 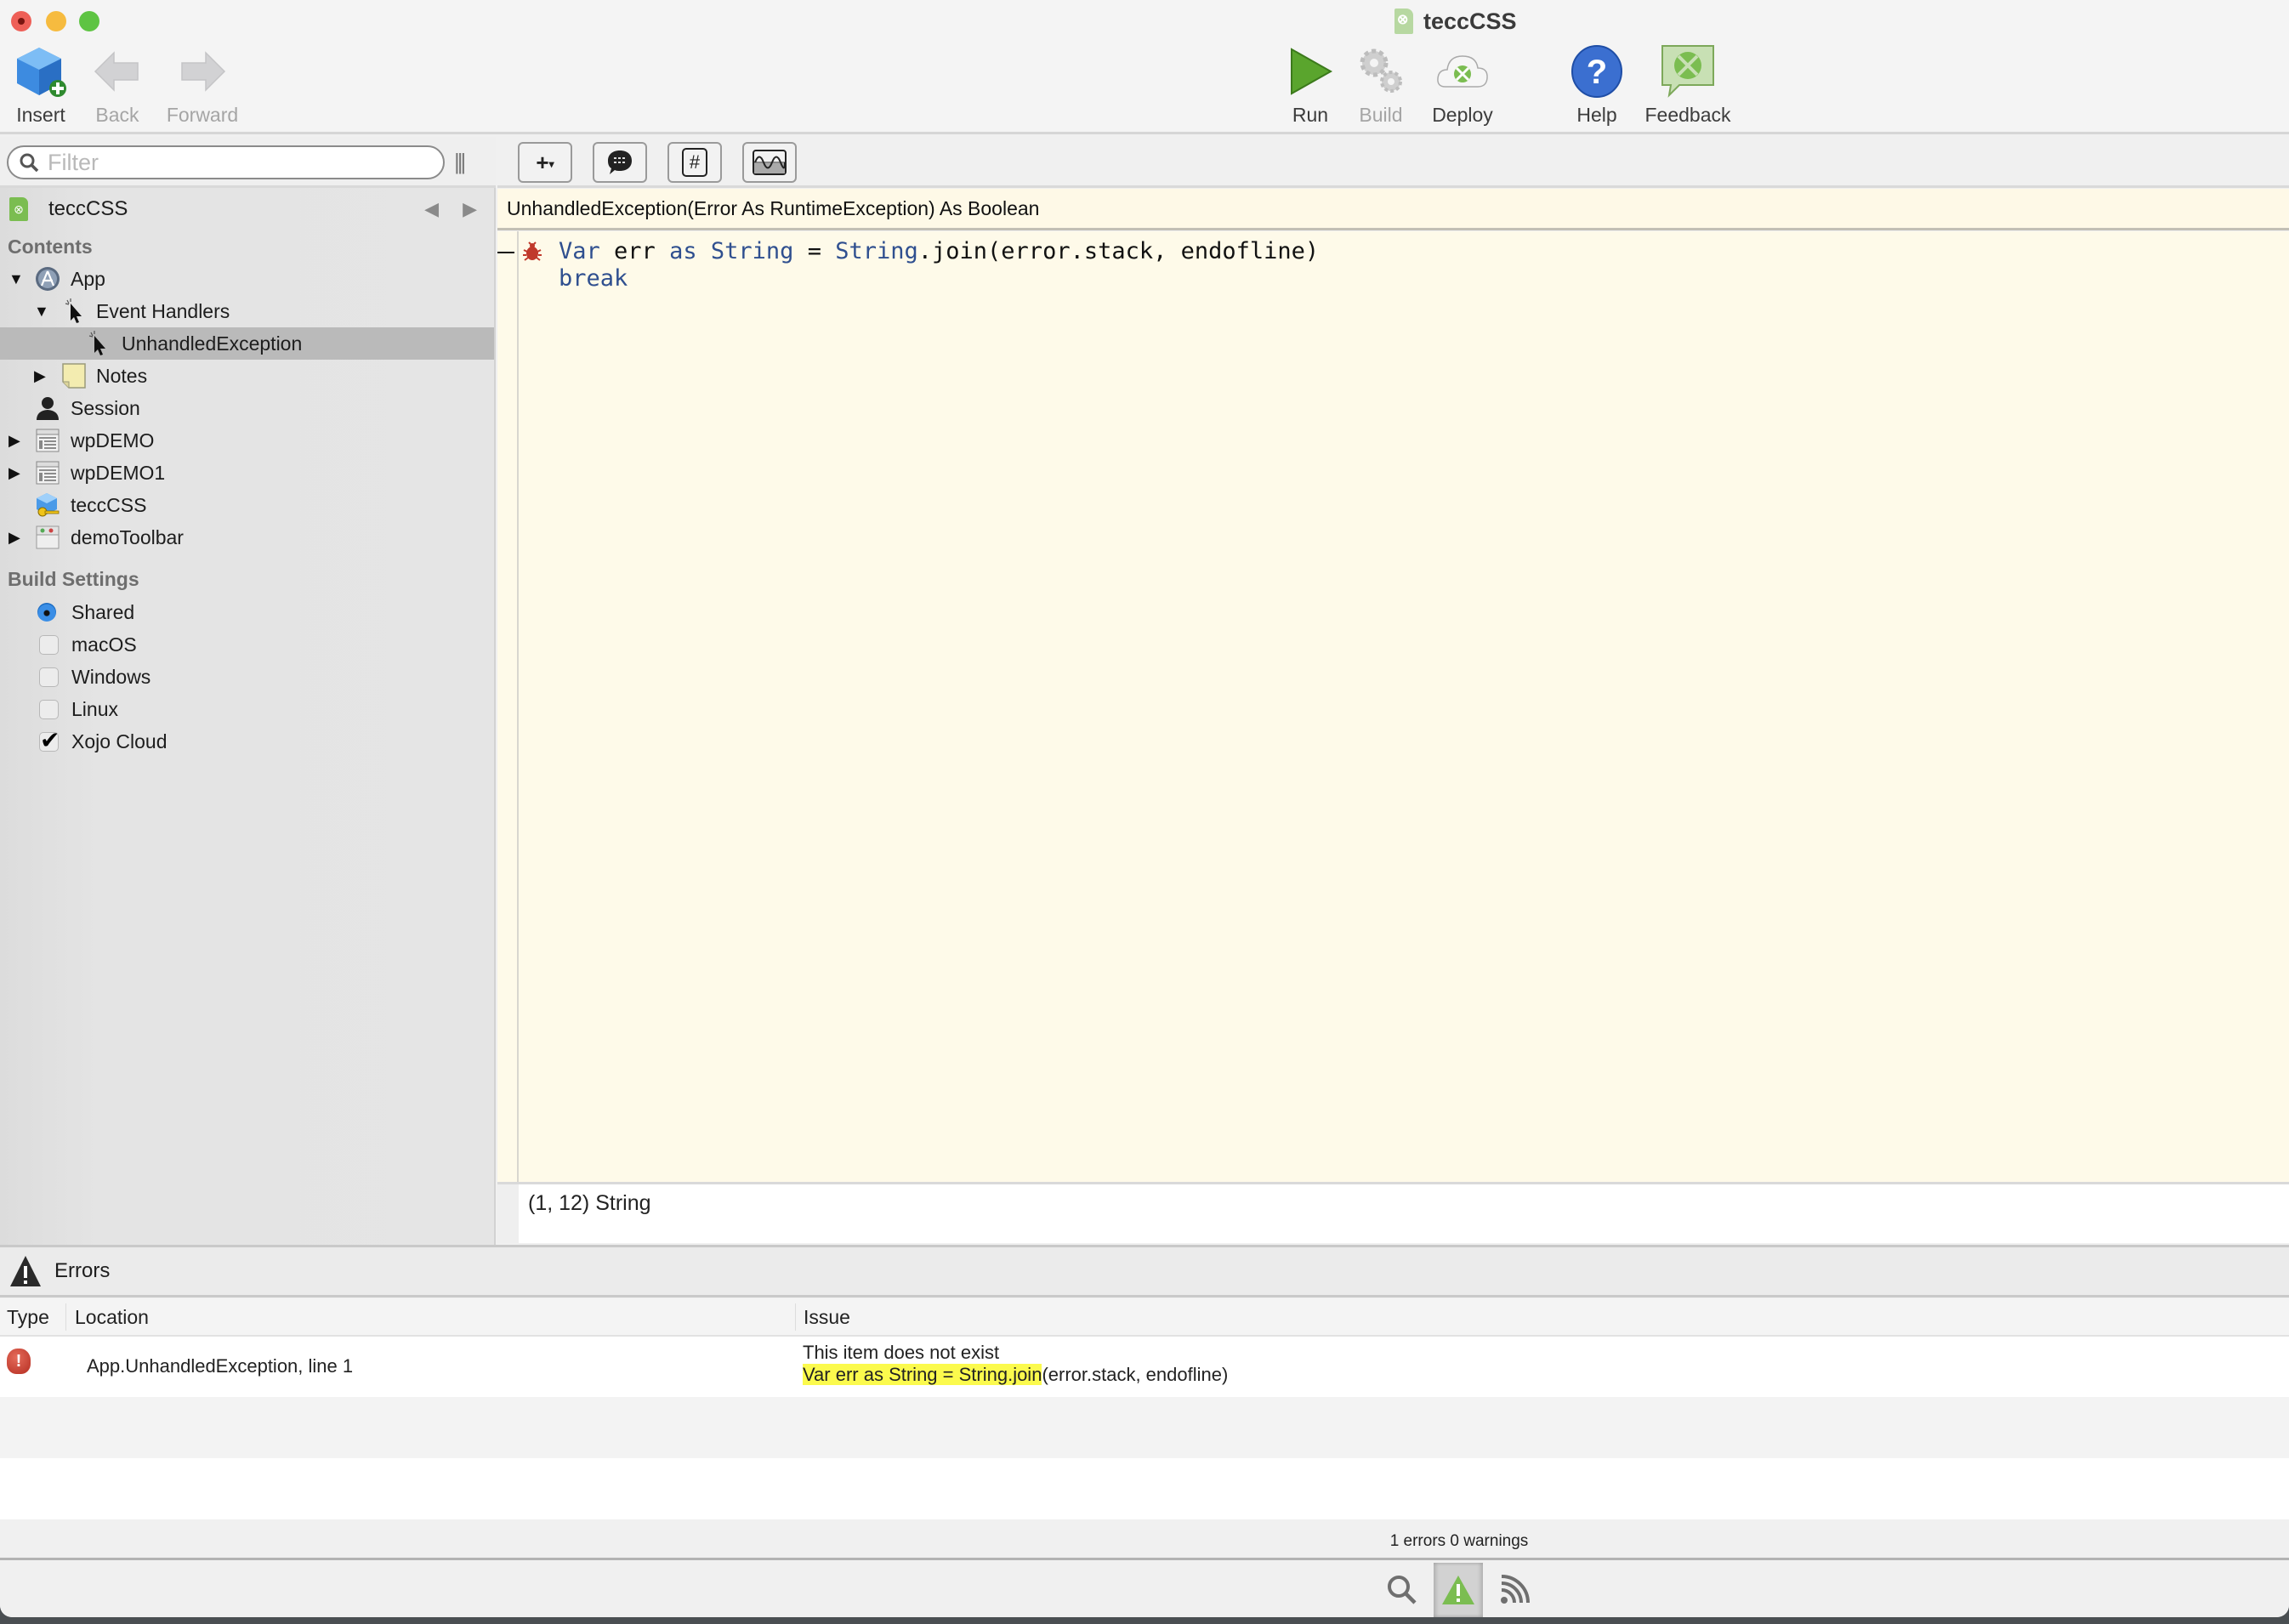 What do you see at coordinates (1459, 1541) in the screenshot?
I see `errors-summary: 1 errors 0 warnings` at bounding box center [1459, 1541].